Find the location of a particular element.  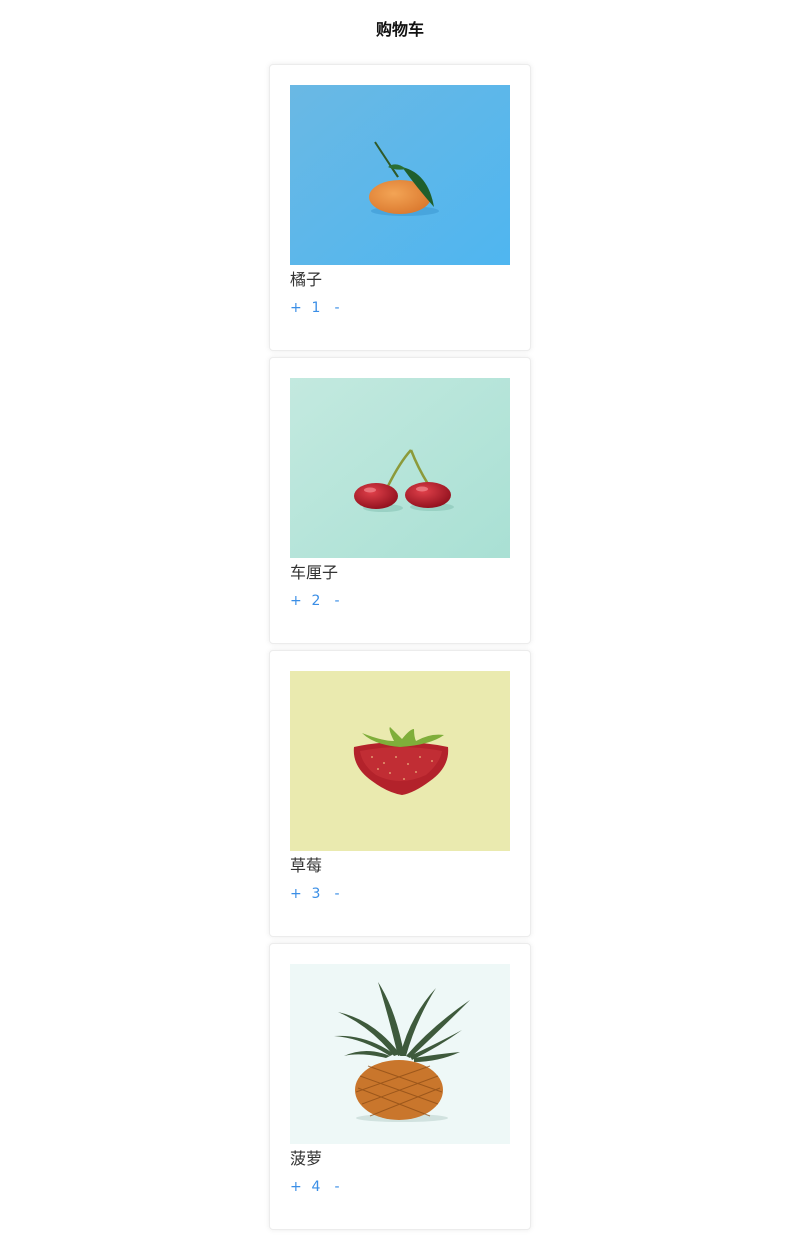

cart-item-card: 菠萝 + 4 - is located at coordinates (400, 1086).